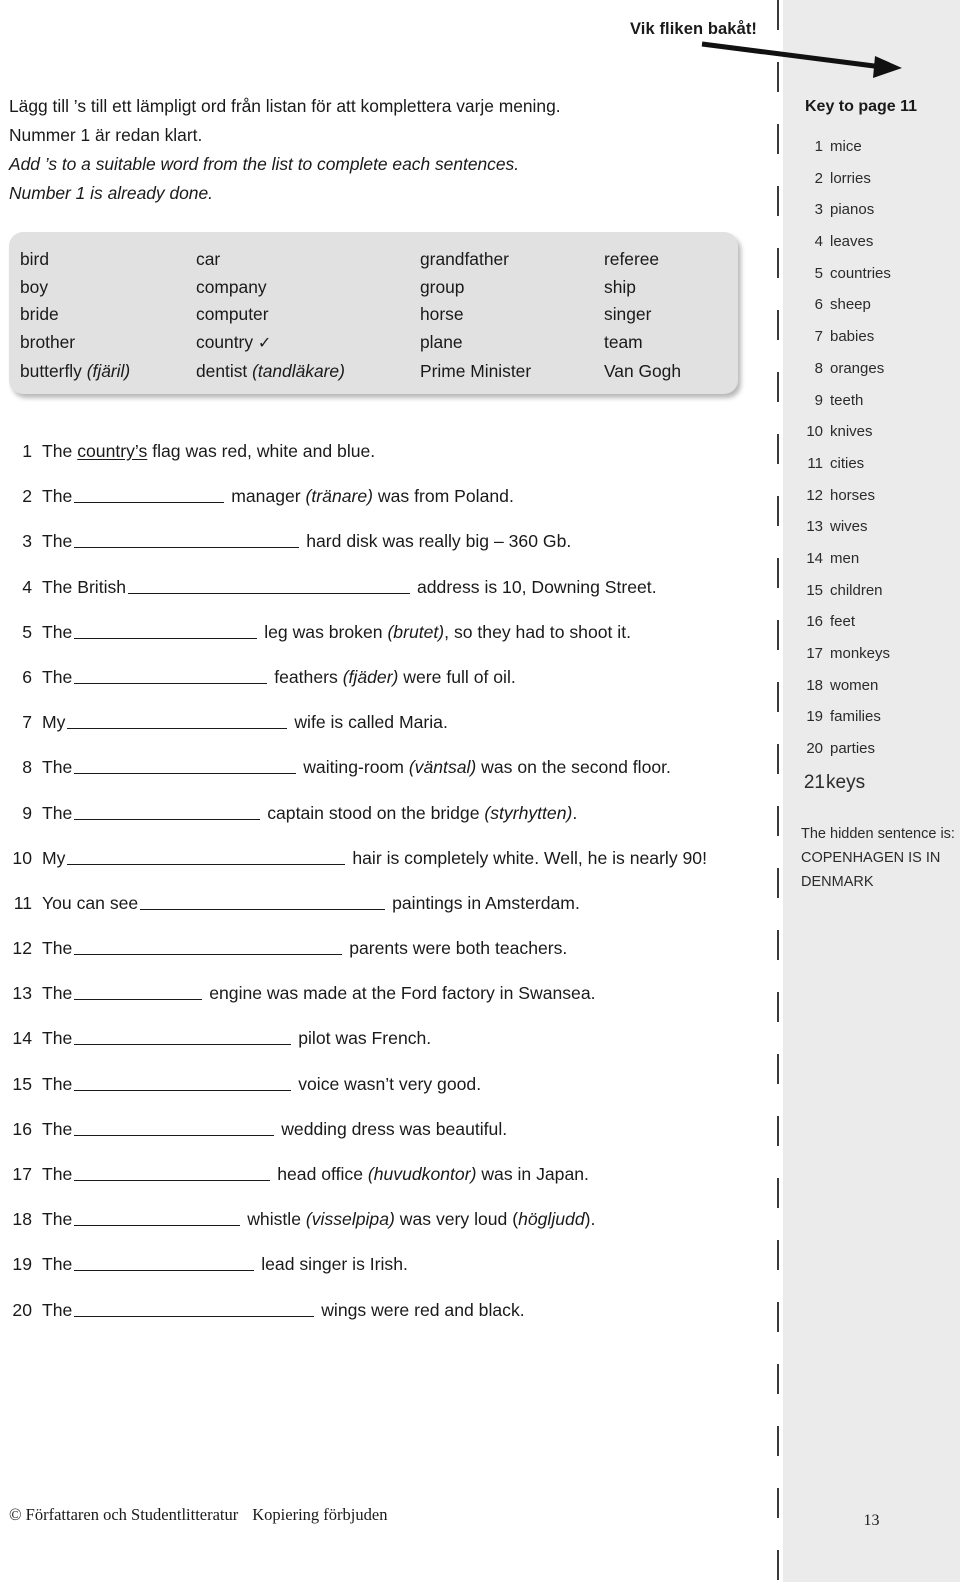 This screenshot has width=960, height=1582. Describe the element at coordinates (860, 273) in the screenshot. I see `answer-key-word: countries` at that location.